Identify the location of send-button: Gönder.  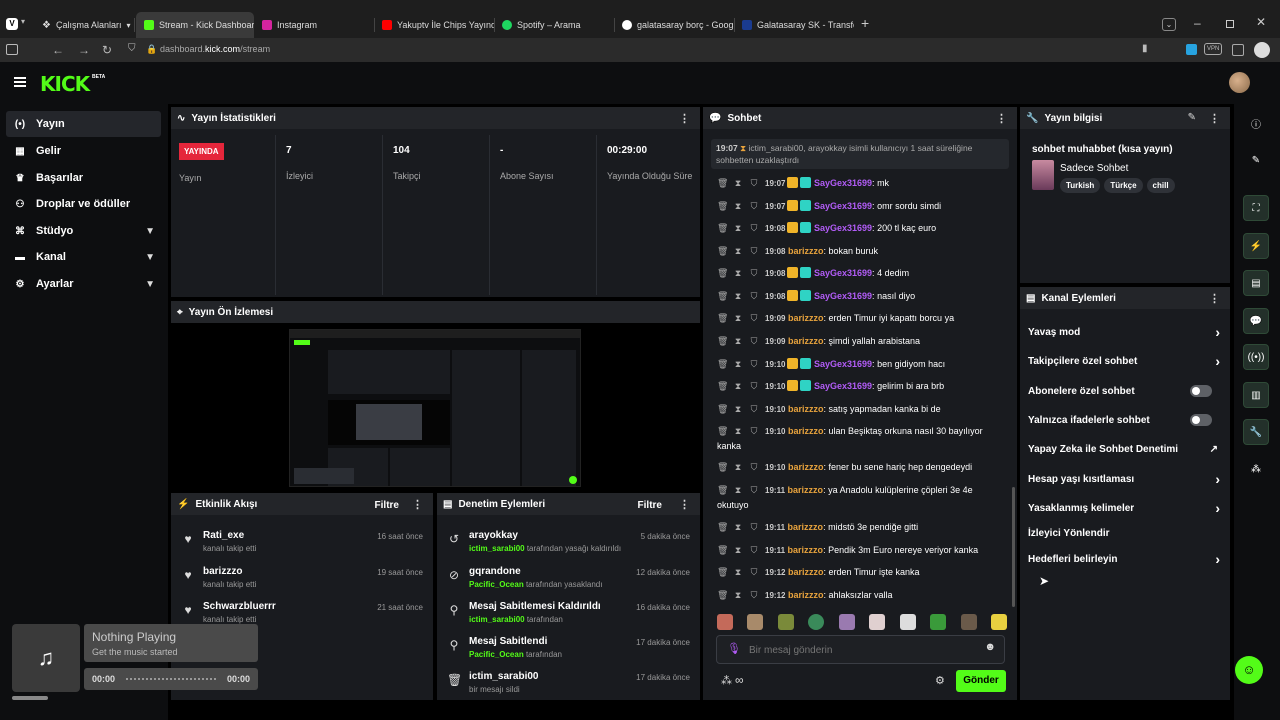
(981, 681).